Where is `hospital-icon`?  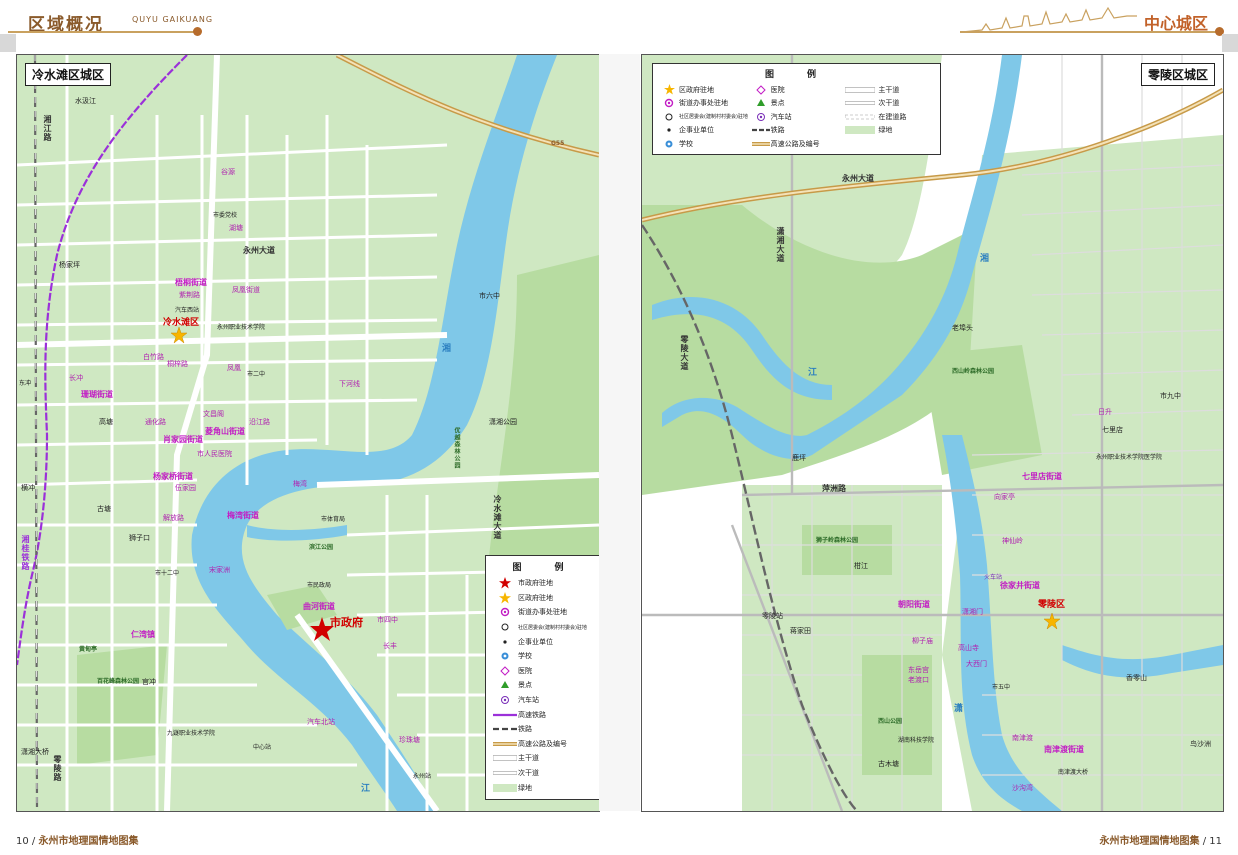
hospital-icon is located at coordinates (761, 90).